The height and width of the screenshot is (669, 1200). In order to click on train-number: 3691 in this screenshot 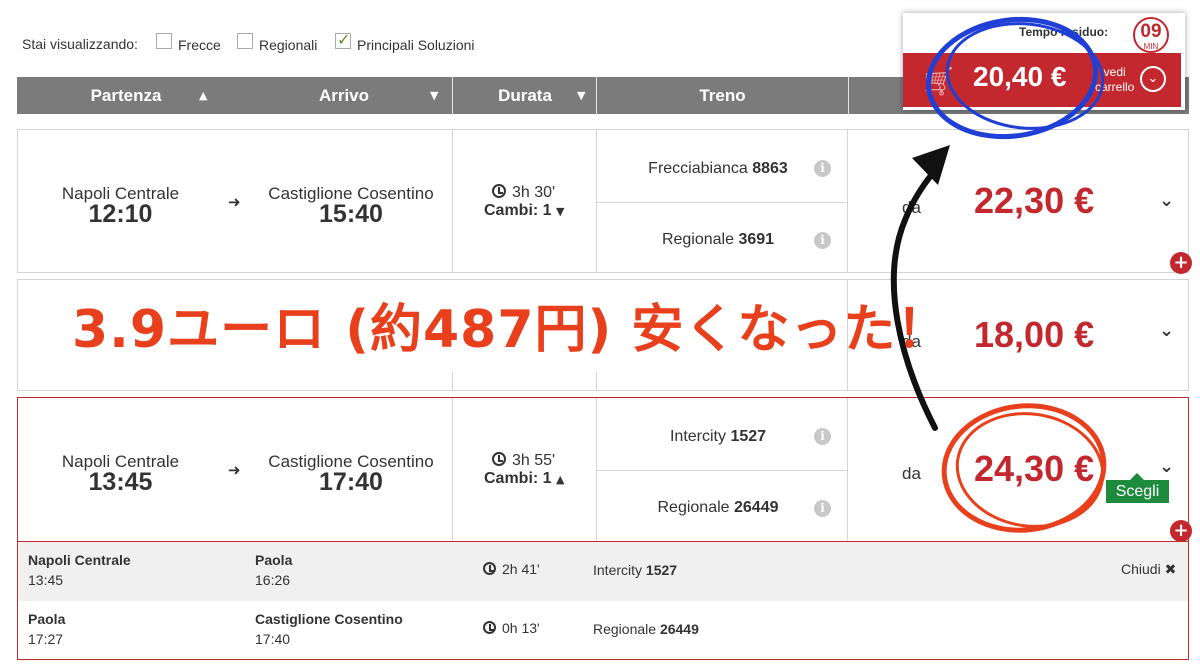, I will do `click(756, 239)`.